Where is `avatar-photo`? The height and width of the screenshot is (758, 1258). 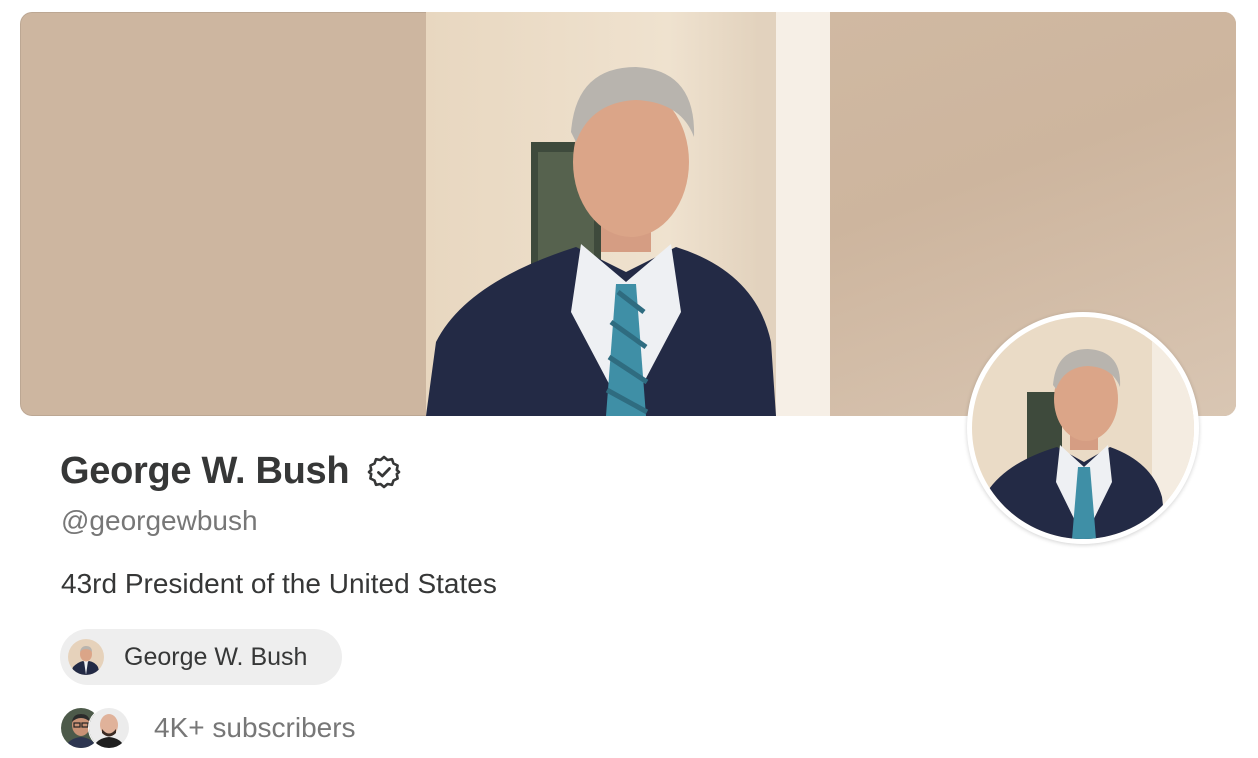 avatar-photo is located at coordinates (1083, 428).